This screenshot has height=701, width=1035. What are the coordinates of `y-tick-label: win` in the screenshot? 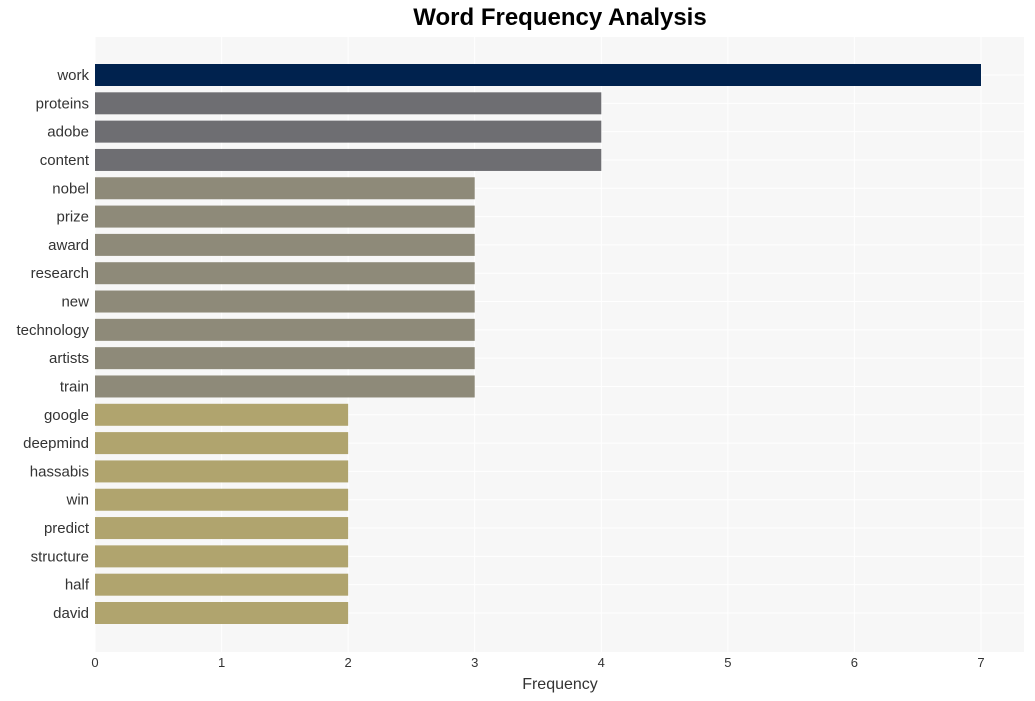 It's located at (77, 500).